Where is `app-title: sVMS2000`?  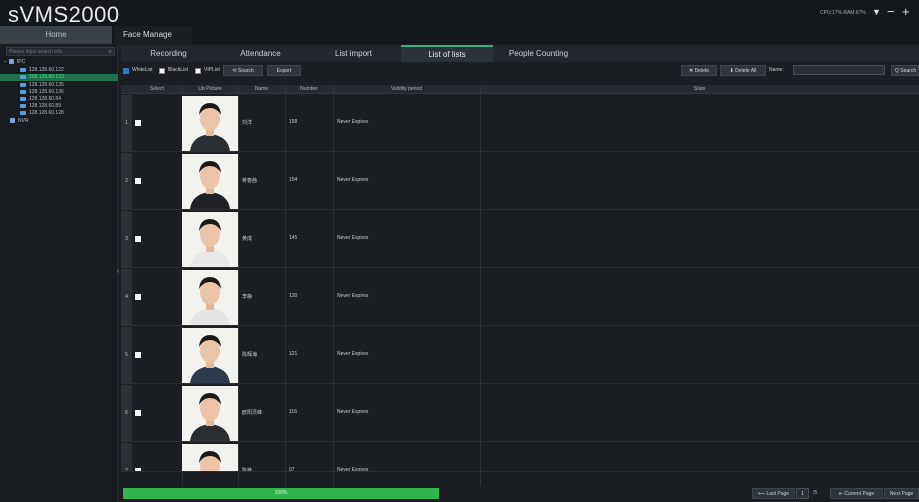
app-title: sVMS2000 is located at coordinates (64, 14).